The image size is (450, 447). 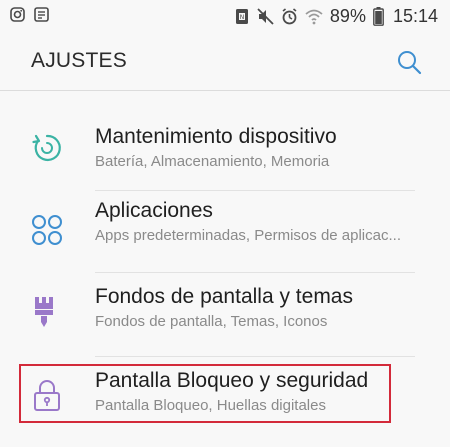 What do you see at coordinates (225, 90) in the screenshot?
I see `app-bar-divider` at bounding box center [225, 90].